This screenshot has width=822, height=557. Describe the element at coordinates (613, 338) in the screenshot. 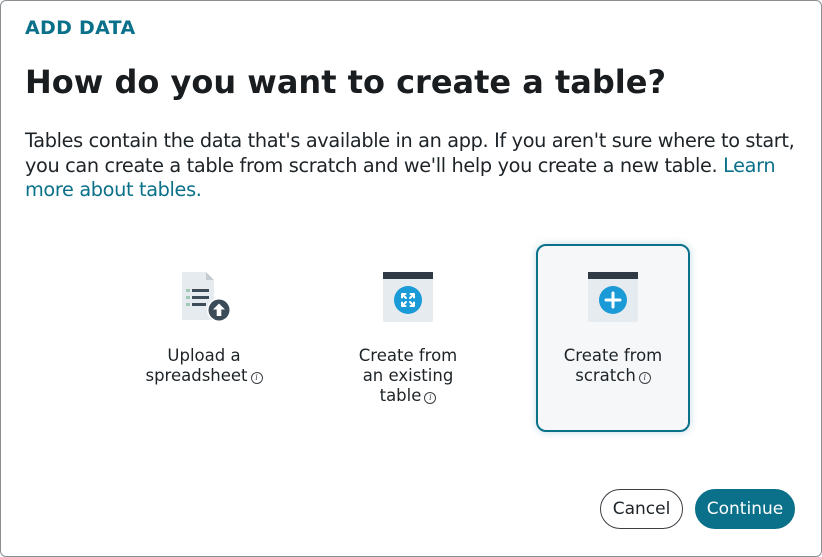

I see `option-create-from-scratch: Create from scratch i` at that location.